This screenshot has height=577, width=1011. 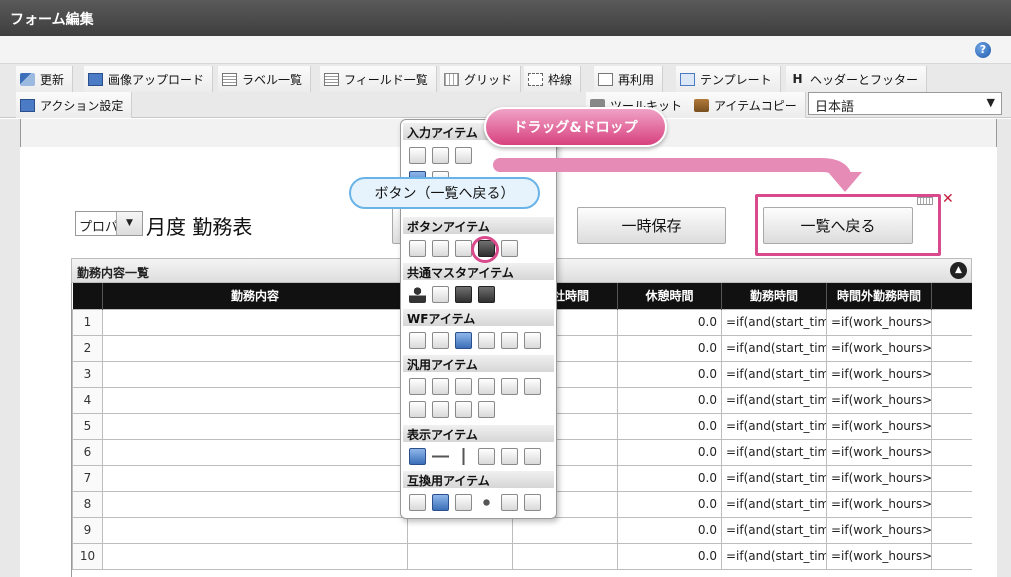 What do you see at coordinates (463, 248) in the screenshot?
I see `back-button-item-icon` at bounding box center [463, 248].